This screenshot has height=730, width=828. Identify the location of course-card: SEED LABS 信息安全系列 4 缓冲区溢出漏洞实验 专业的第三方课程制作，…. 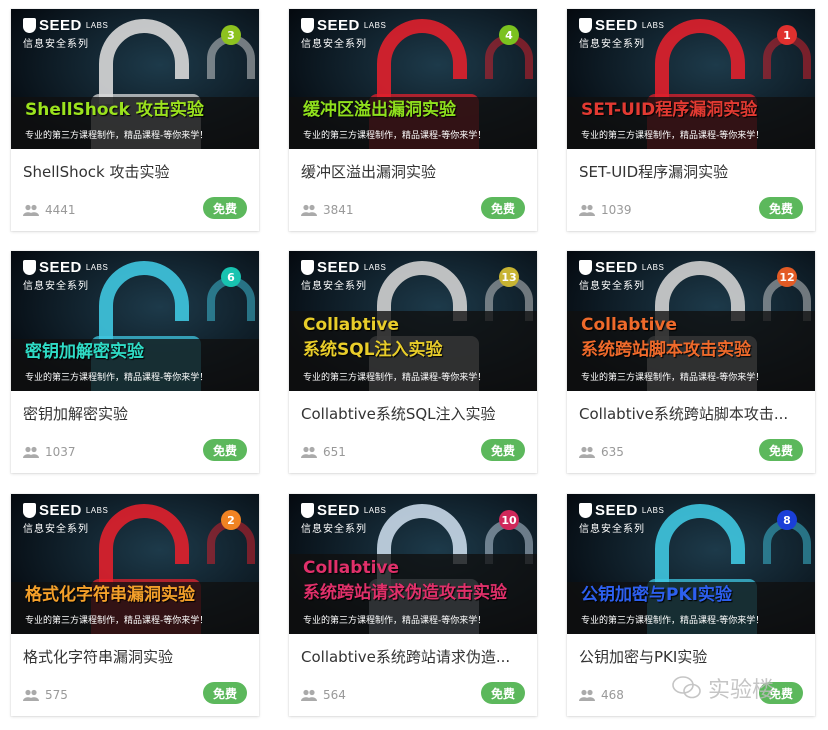
(413, 120).